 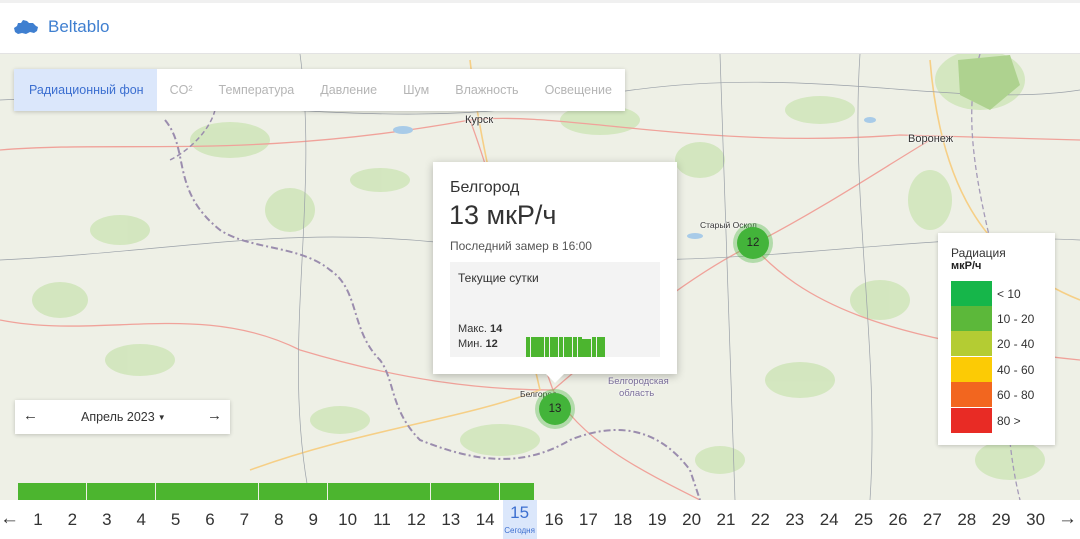 I want to click on day-button: 30, so click(x=1036, y=519).